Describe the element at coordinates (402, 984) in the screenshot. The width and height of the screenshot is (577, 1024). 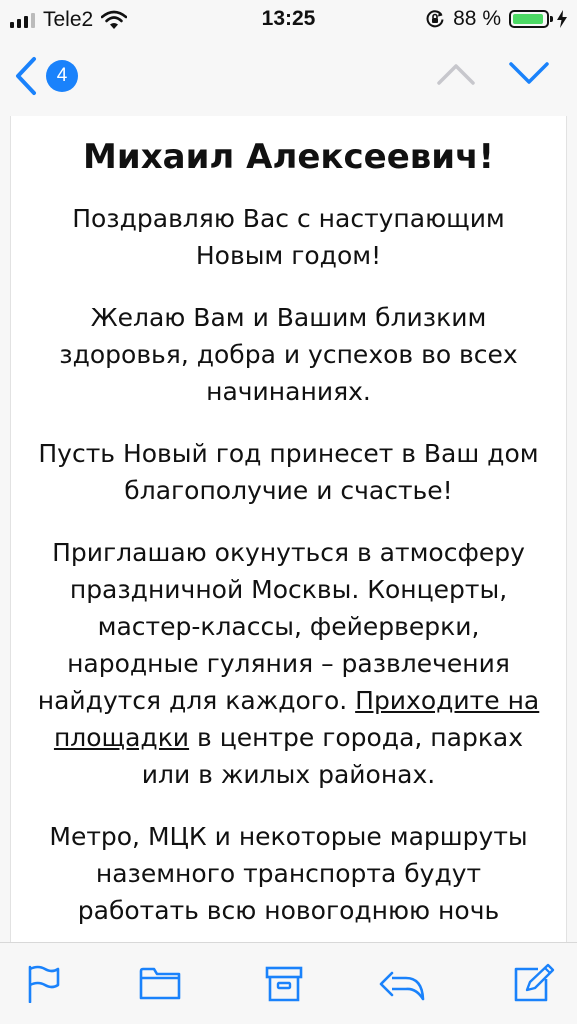
I see `reply-icon` at that location.